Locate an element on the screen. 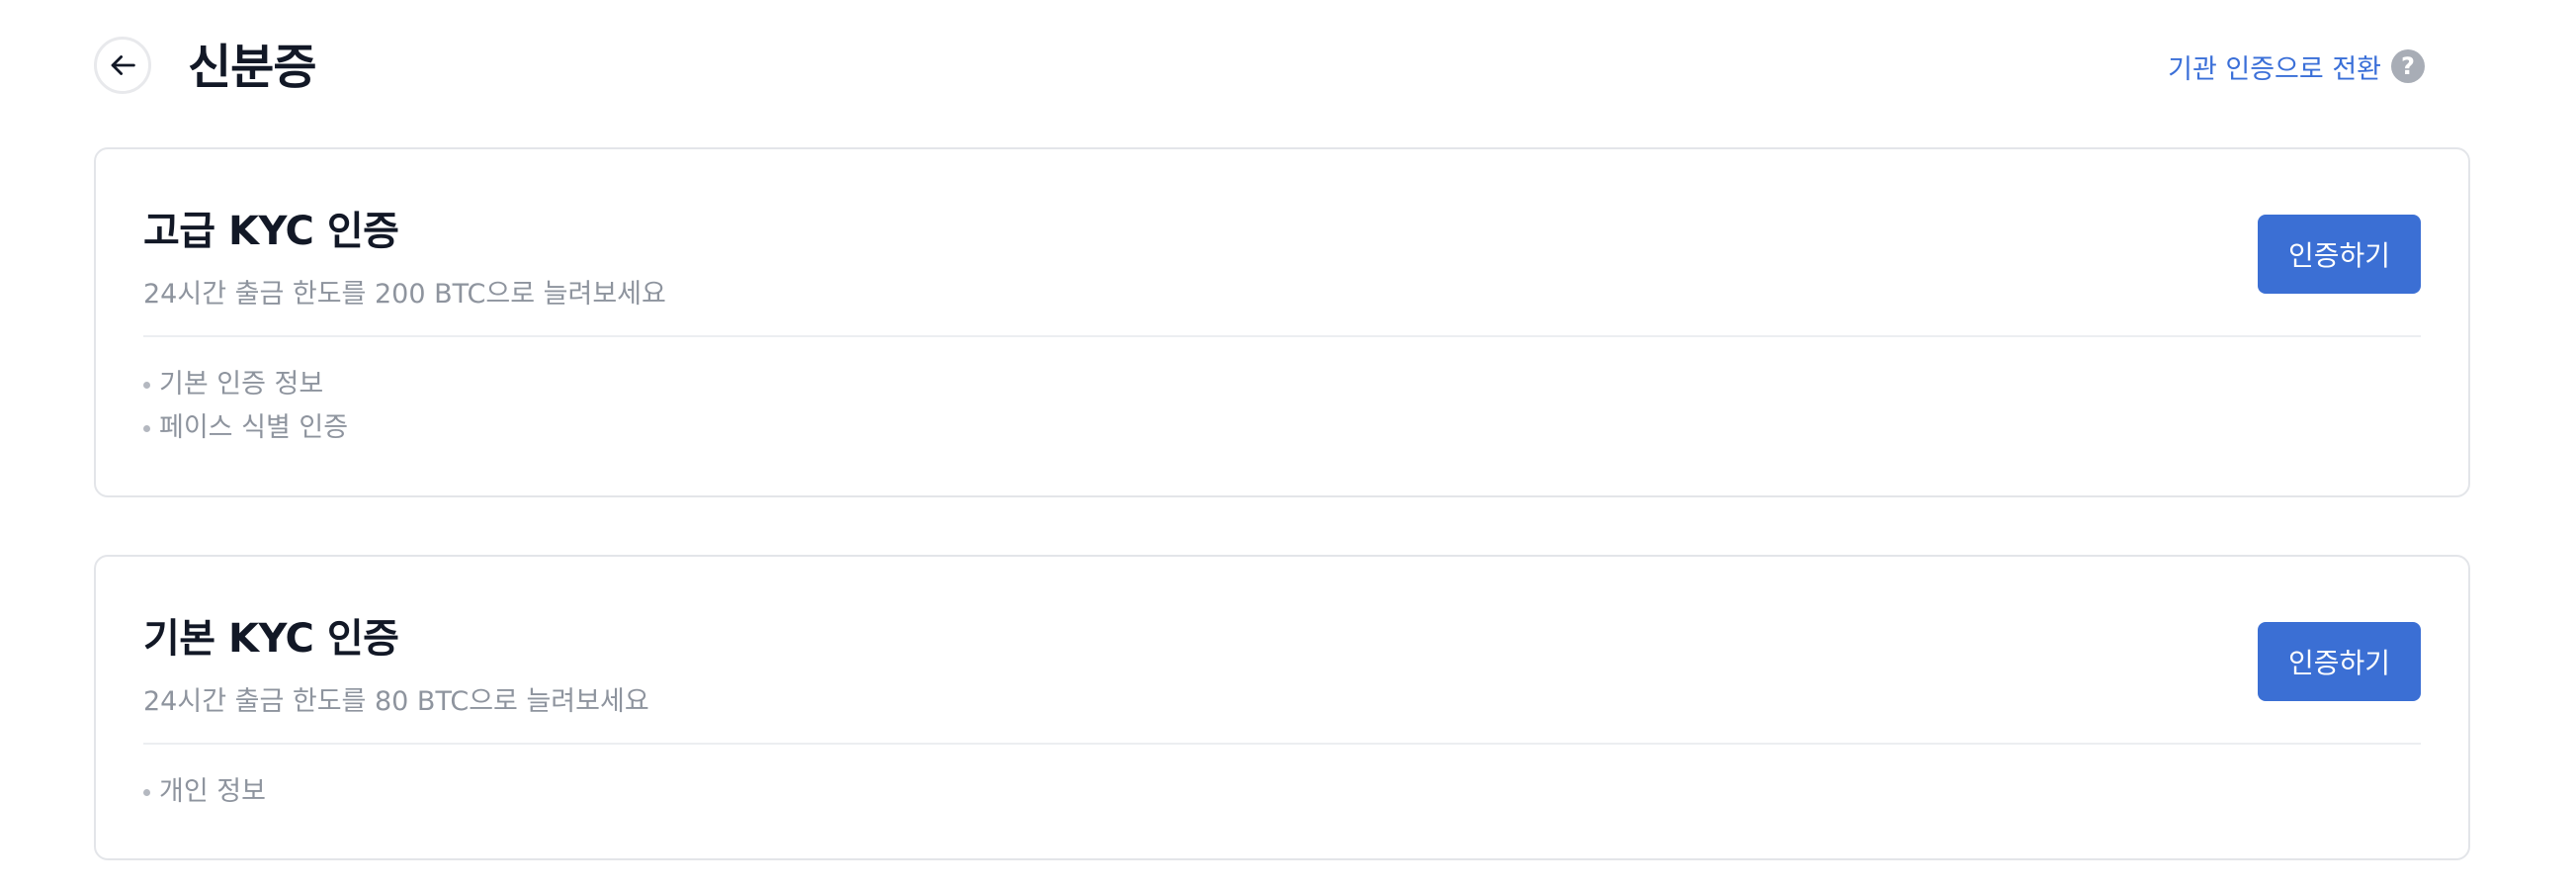  requirement-list: 기본 인증 정보 페이스 식별 인증 is located at coordinates (245, 406).